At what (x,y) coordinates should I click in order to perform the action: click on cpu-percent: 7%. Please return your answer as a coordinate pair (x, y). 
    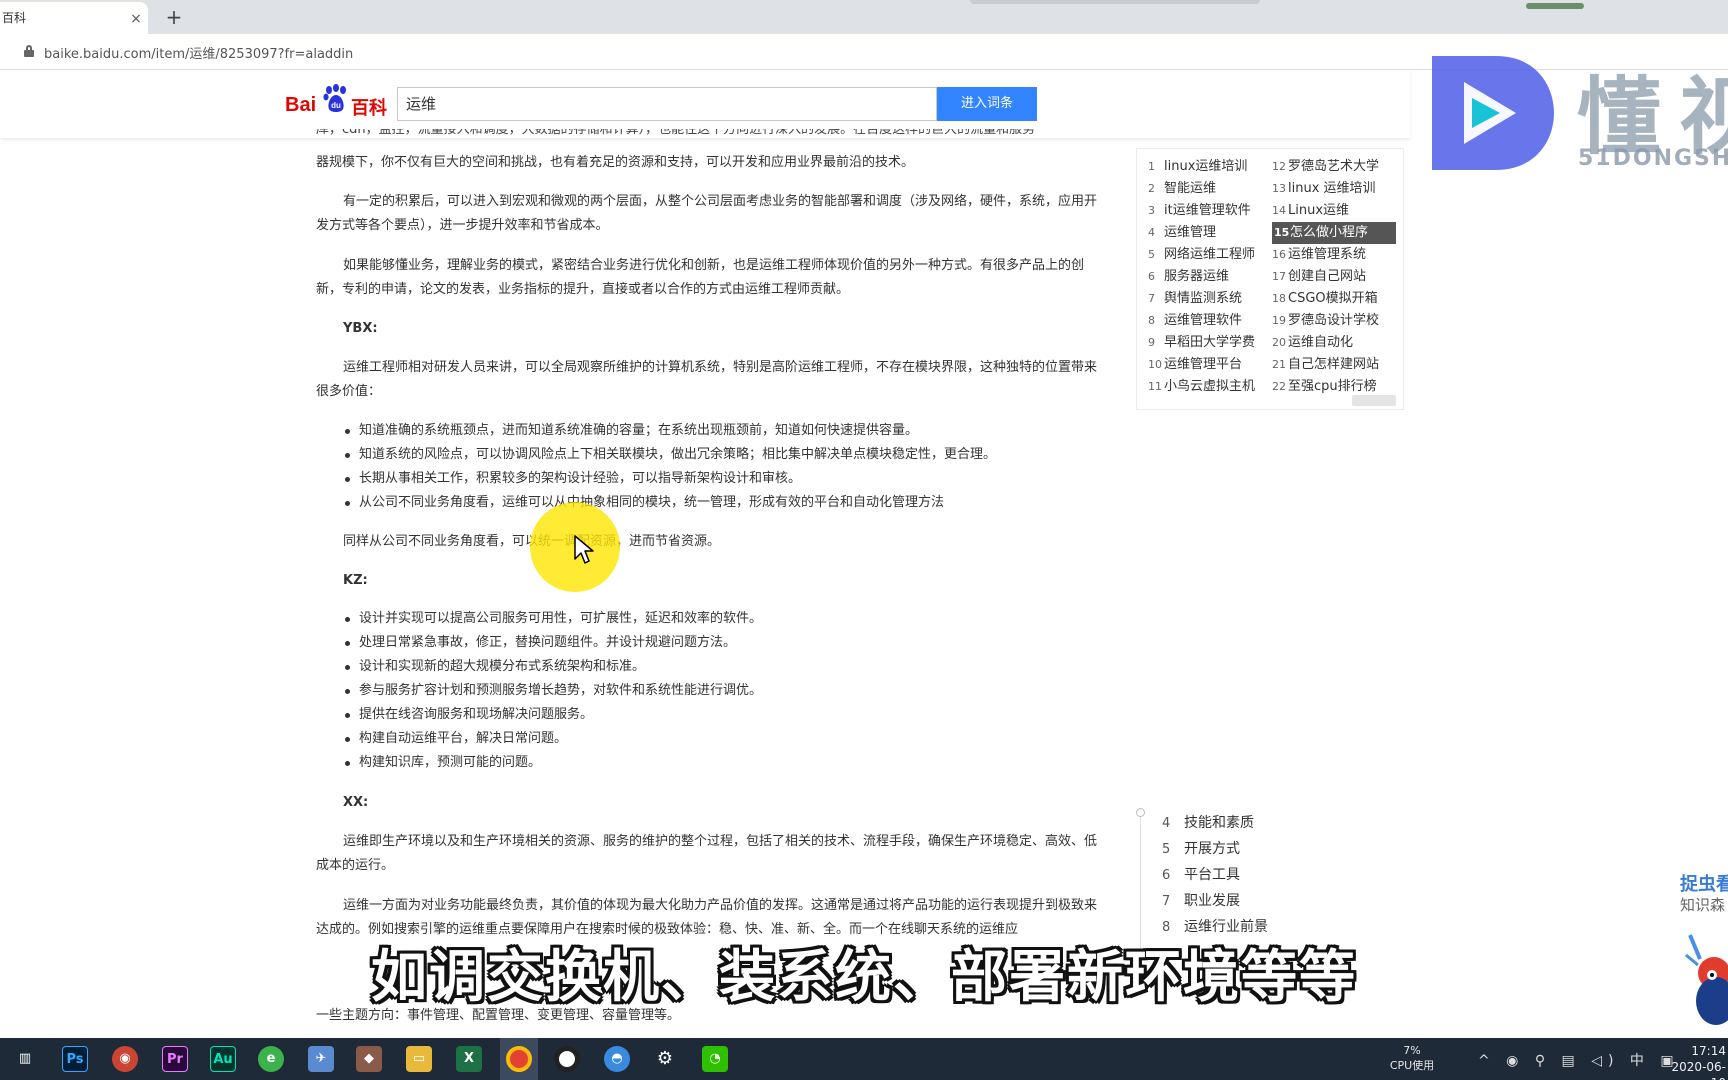
    Looking at the image, I should click on (1412, 1050).